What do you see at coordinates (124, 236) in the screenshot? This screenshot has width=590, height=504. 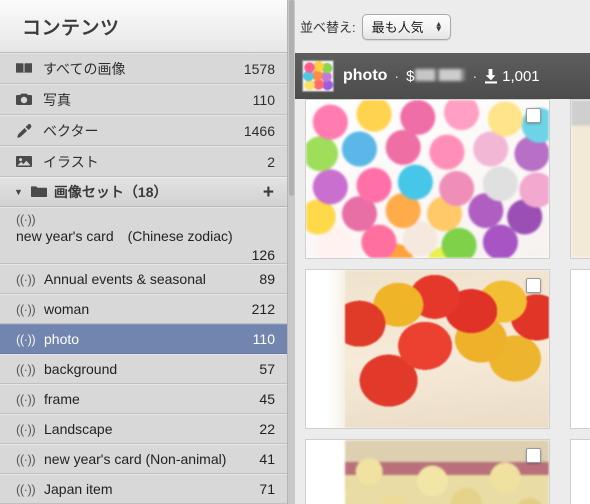 I see `sidebar-set-label: new year's card (Chinese zodiac)` at bounding box center [124, 236].